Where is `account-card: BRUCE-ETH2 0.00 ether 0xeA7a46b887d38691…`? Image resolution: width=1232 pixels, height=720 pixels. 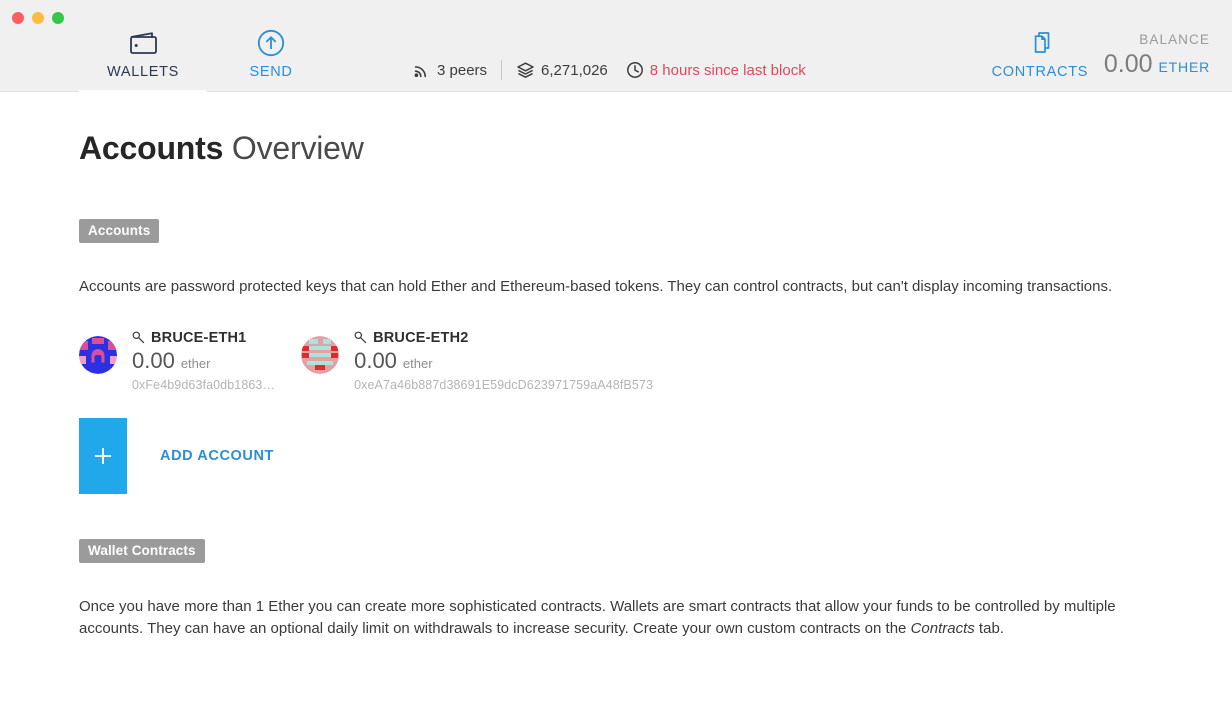
account-card: BRUCE-ETH2 0.00 ether 0xeA7a46b887d38691… is located at coordinates (477, 360).